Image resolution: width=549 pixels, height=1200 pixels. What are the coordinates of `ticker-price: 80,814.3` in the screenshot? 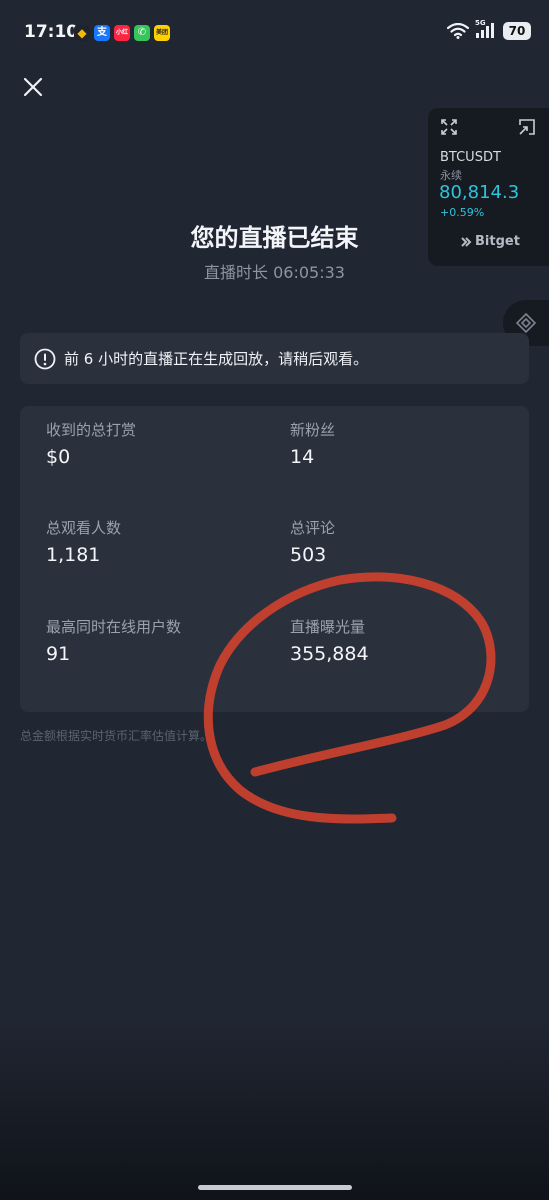 It's located at (479, 192).